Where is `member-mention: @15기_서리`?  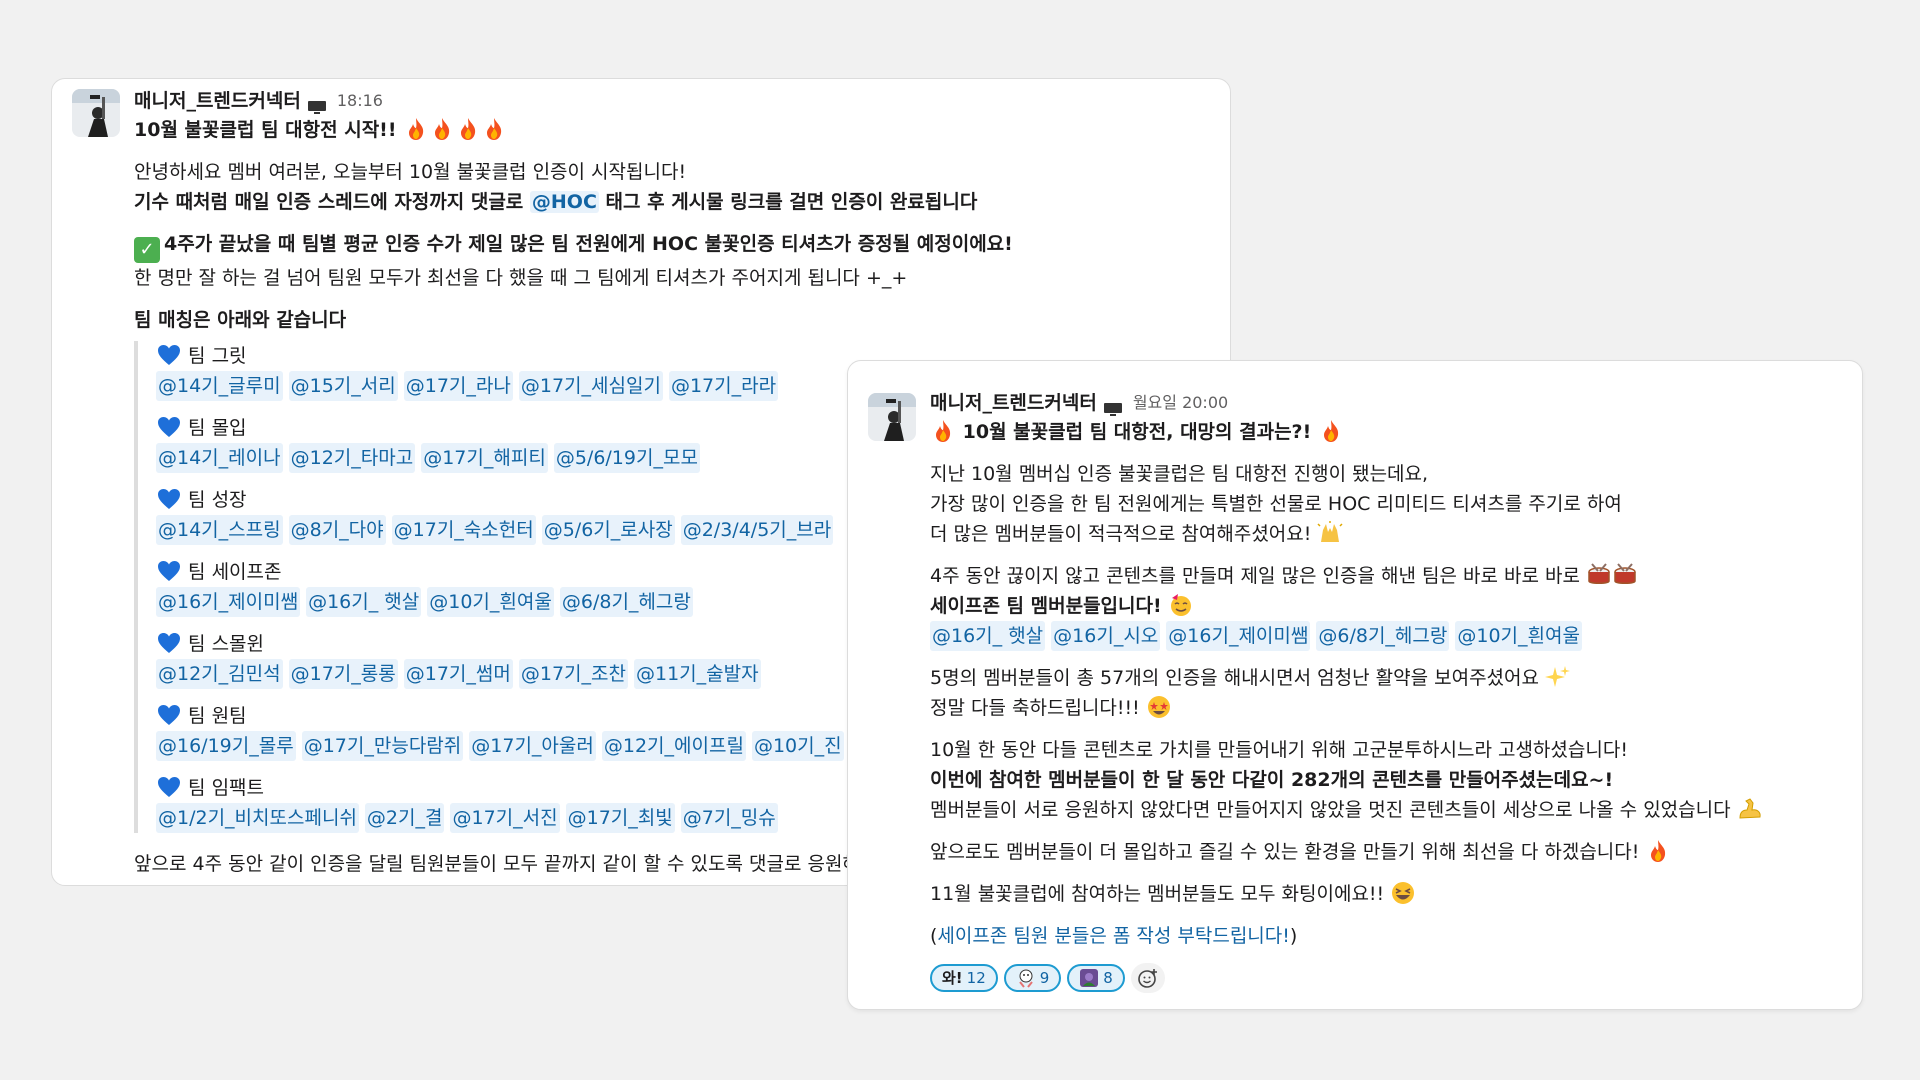
member-mention: @15기_서리 is located at coordinates (343, 386).